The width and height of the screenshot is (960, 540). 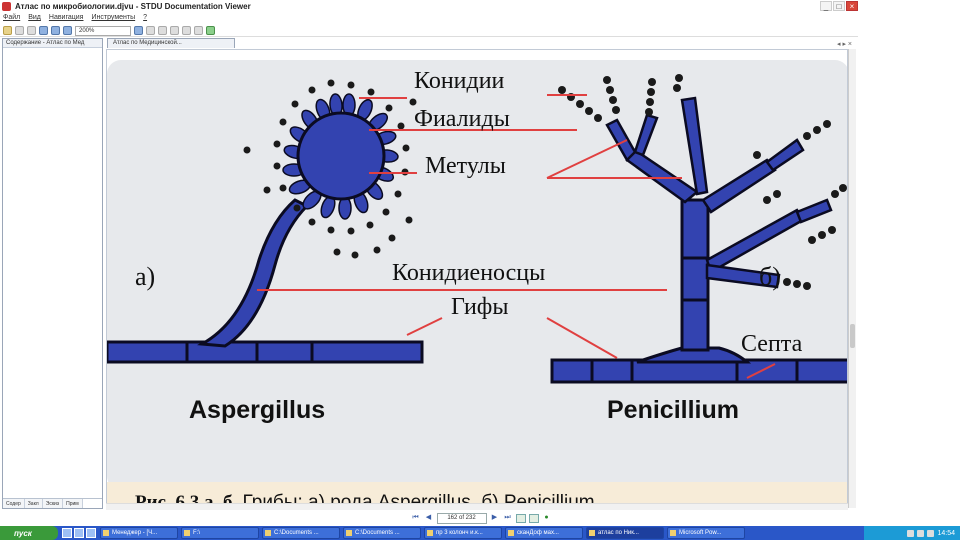 I want to click on contents-panel-tabs: Содер Закл Эскиз Прим, so click(x=52, y=503).